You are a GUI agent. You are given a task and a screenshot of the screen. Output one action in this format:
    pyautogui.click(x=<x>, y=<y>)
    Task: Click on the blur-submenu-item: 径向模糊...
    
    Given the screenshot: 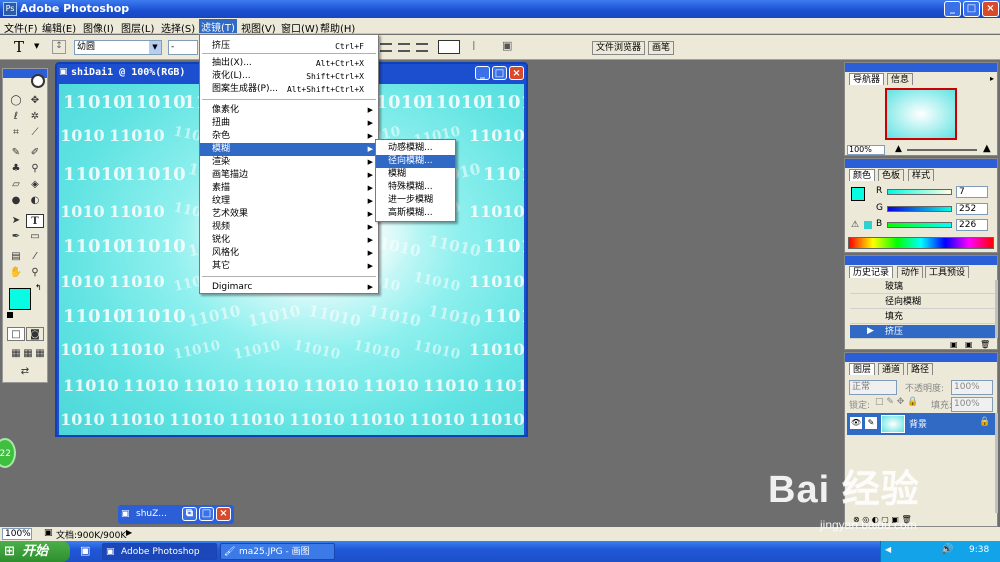 What is the action you would take?
    pyautogui.click(x=415, y=161)
    